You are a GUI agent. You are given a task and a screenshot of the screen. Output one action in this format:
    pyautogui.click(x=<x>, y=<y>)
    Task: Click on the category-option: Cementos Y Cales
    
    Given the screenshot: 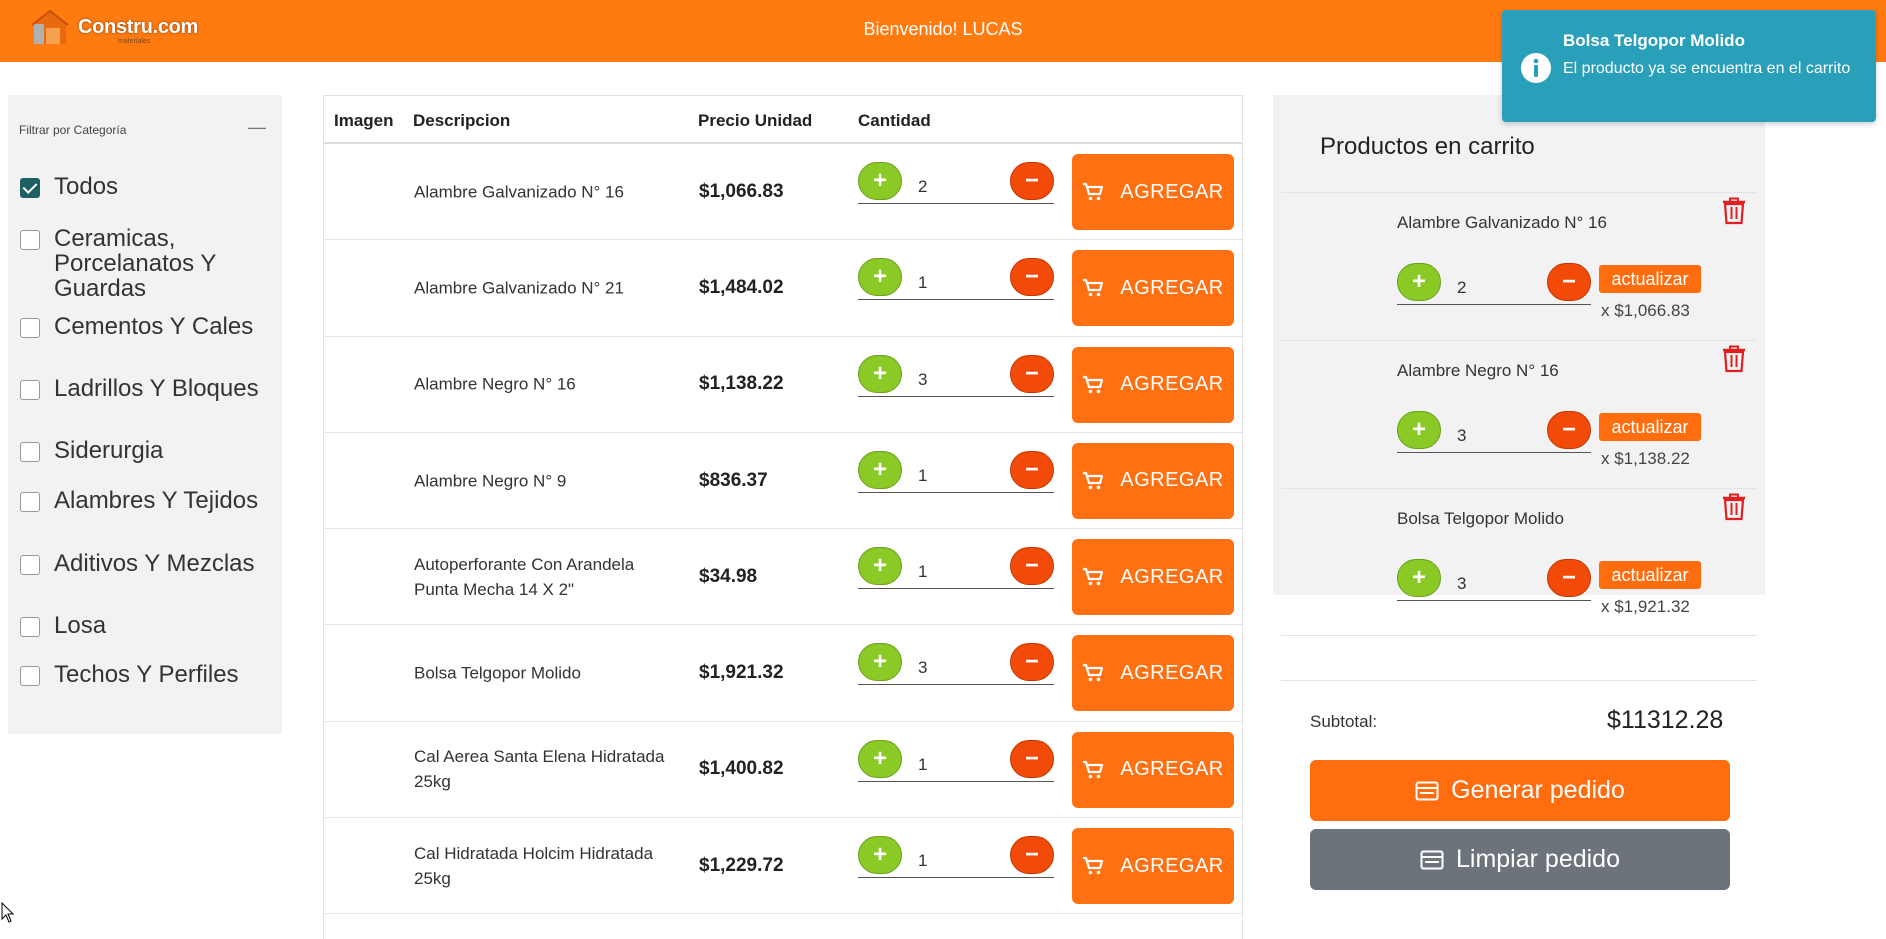 What is the action you would take?
    pyautogui.click(x=145, y=326)
    